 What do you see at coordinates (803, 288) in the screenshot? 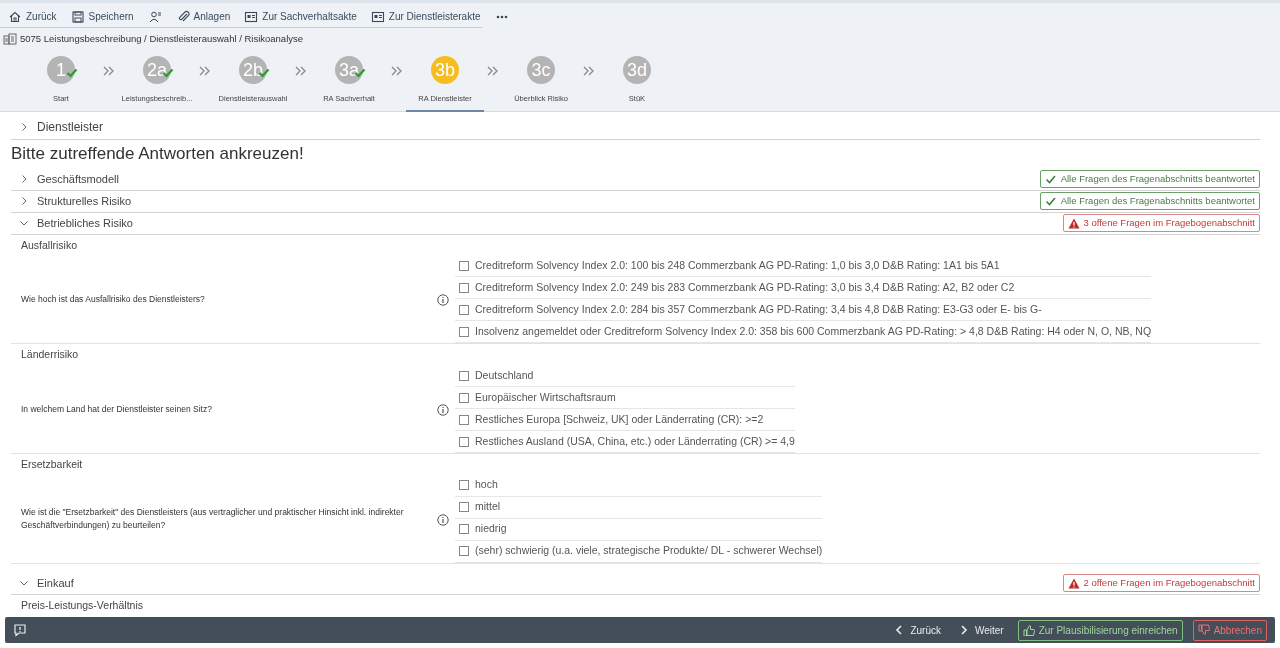
I see `checkbox-option: Creditreform Solvency Index 2.0: 249 bis 283 Commerzbank AG PD-Rating: 3,0 bis 3,4 D&B Rating: A2, B2 oder C2` at bounding box center [803, 288].